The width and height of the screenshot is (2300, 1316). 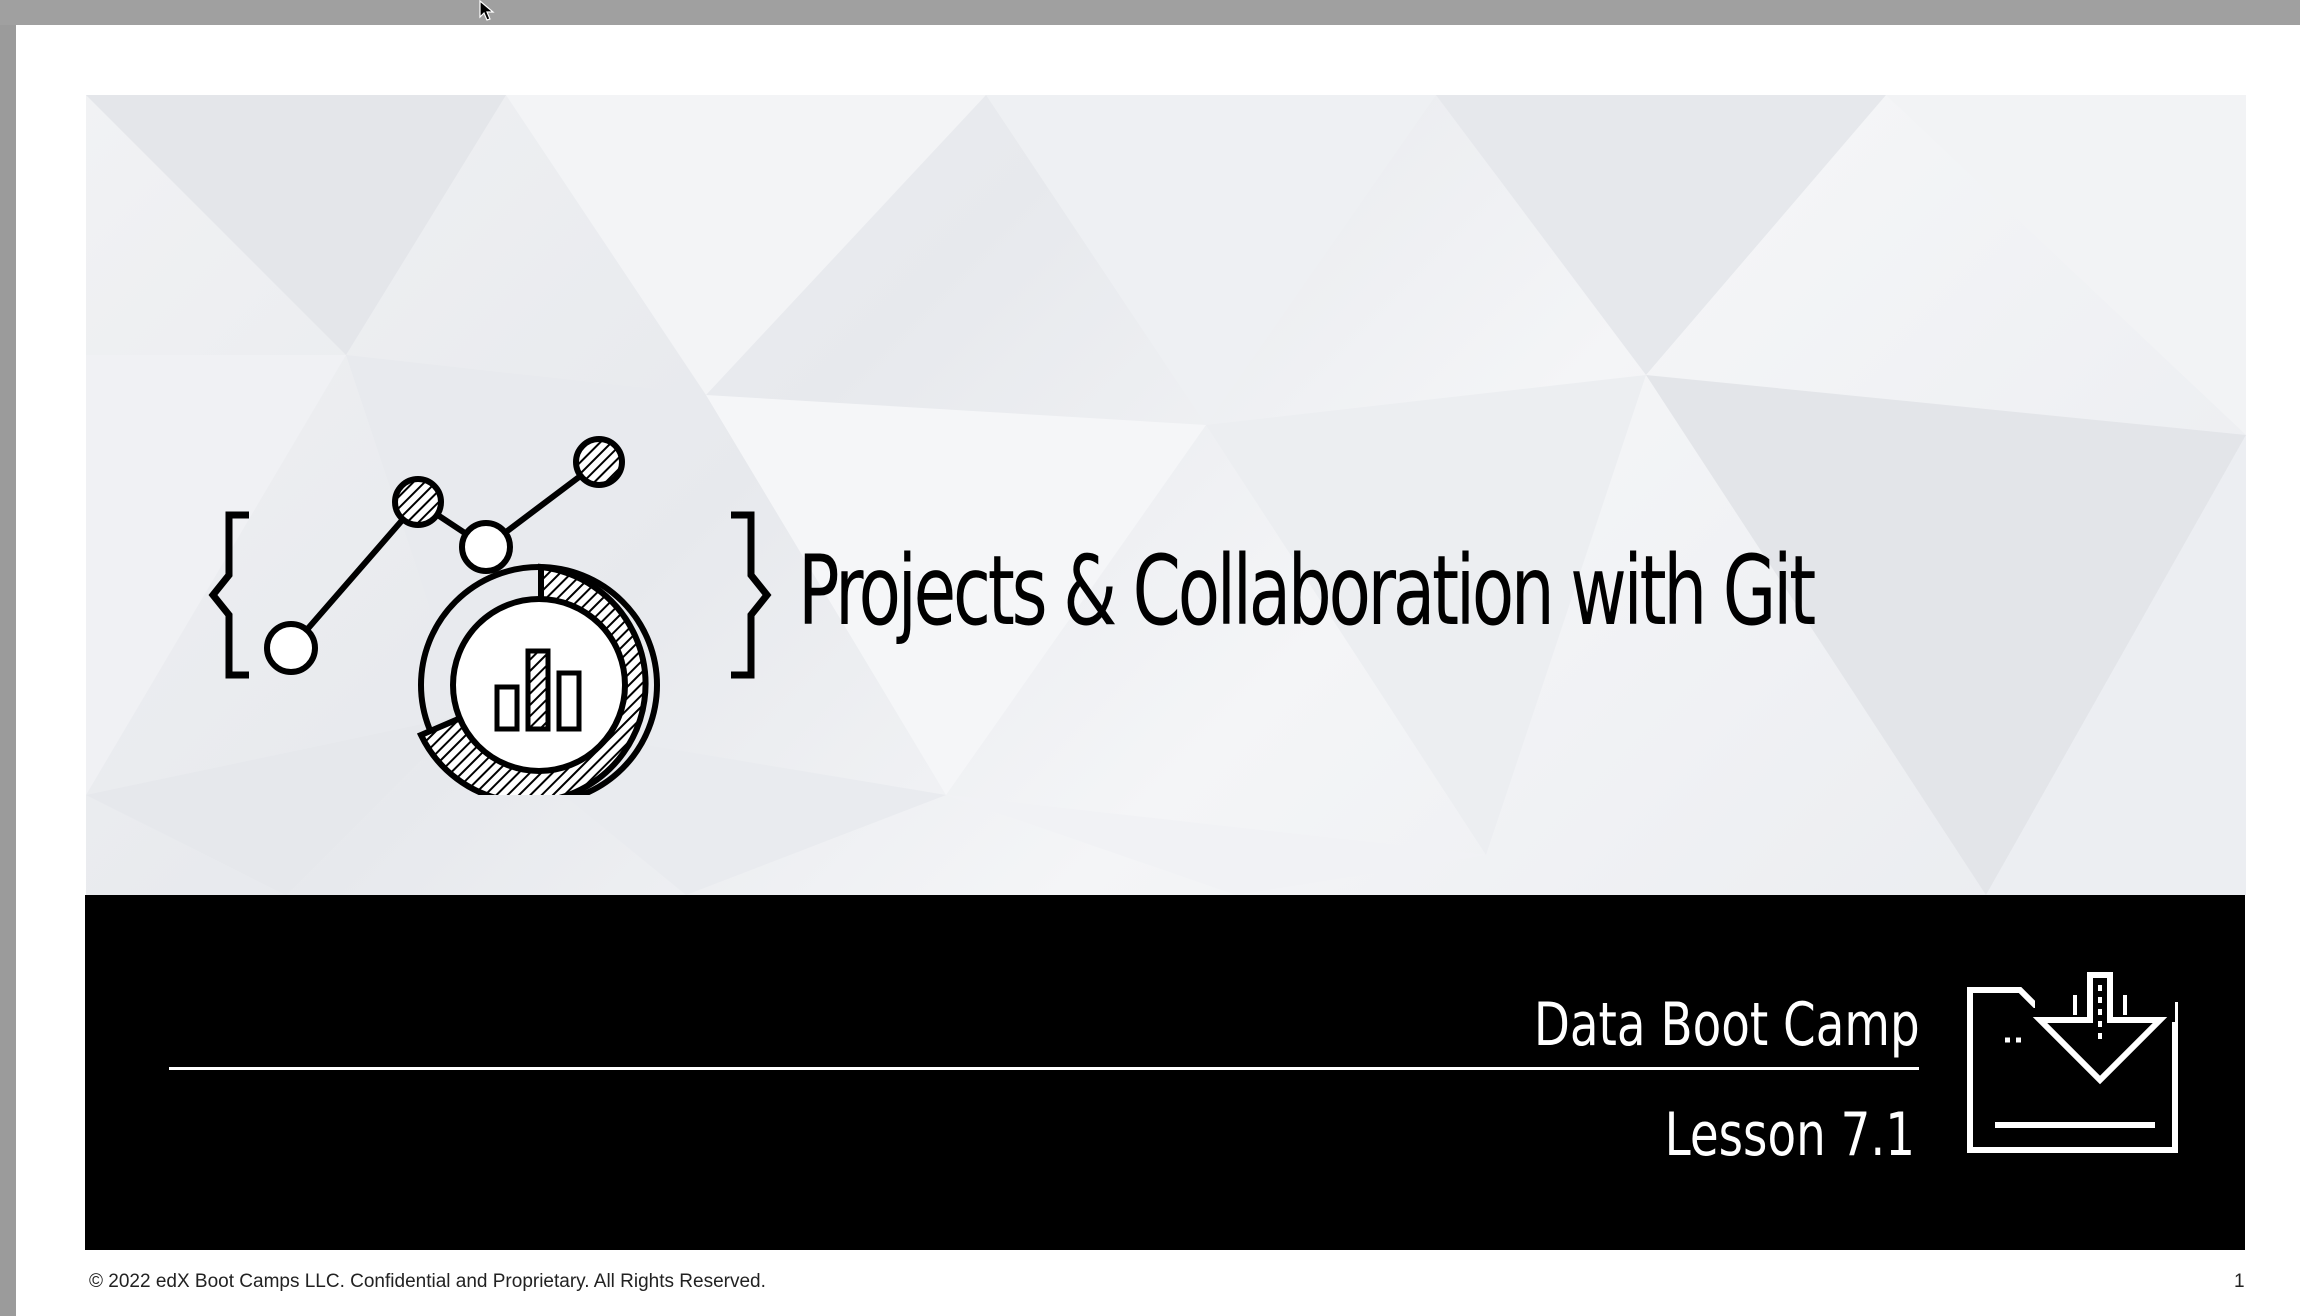 What do you see at coordinates (2072, 1062) in the screenshot?
I see `folder-download-icon` at bounding box center [2072, 1062].